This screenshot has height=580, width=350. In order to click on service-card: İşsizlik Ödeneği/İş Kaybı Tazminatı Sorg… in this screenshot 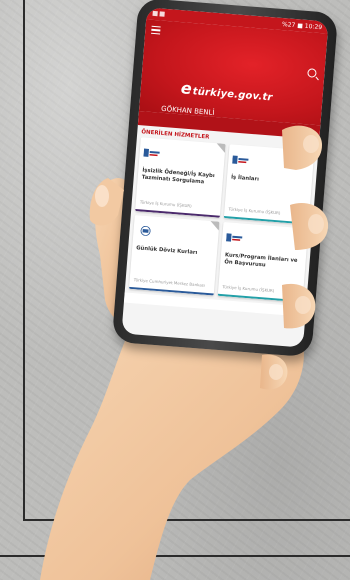, I will do `click(180, 177)`.